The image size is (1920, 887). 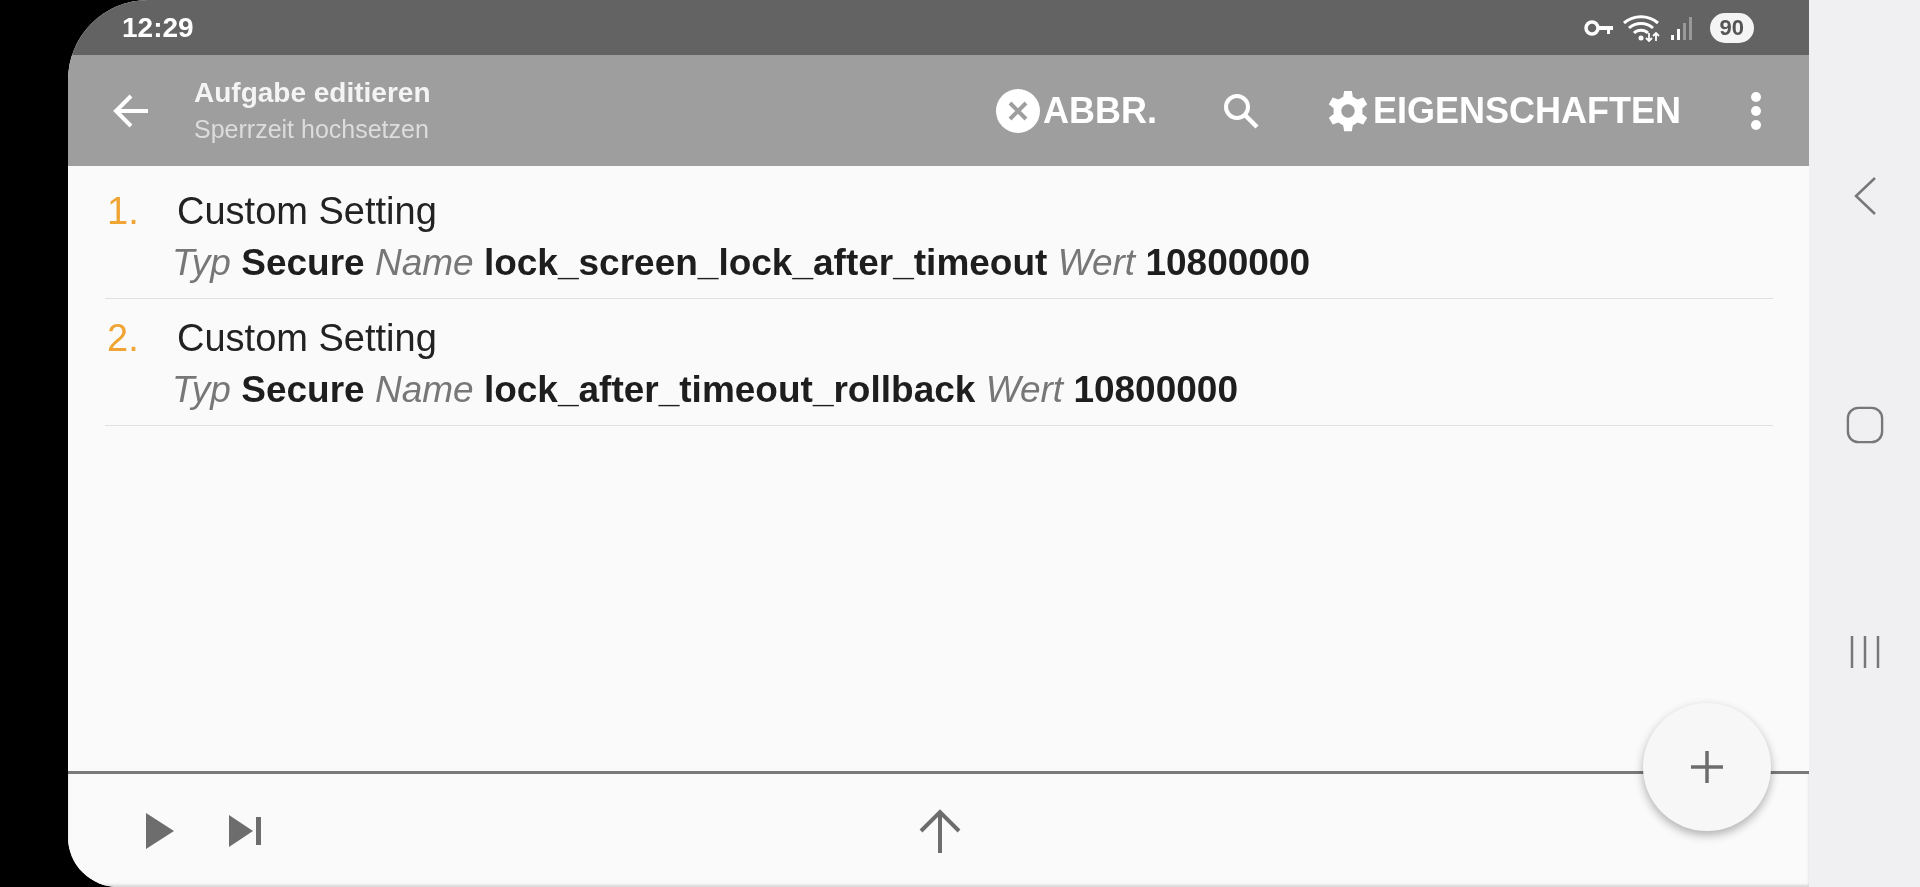 What do you see at coordinates (705, 390) in the screenshot?
I see `action-parameters: Typ Secure Name lock_after_timeout_rollback Wert 10800000` at bounding box center [705, 390].